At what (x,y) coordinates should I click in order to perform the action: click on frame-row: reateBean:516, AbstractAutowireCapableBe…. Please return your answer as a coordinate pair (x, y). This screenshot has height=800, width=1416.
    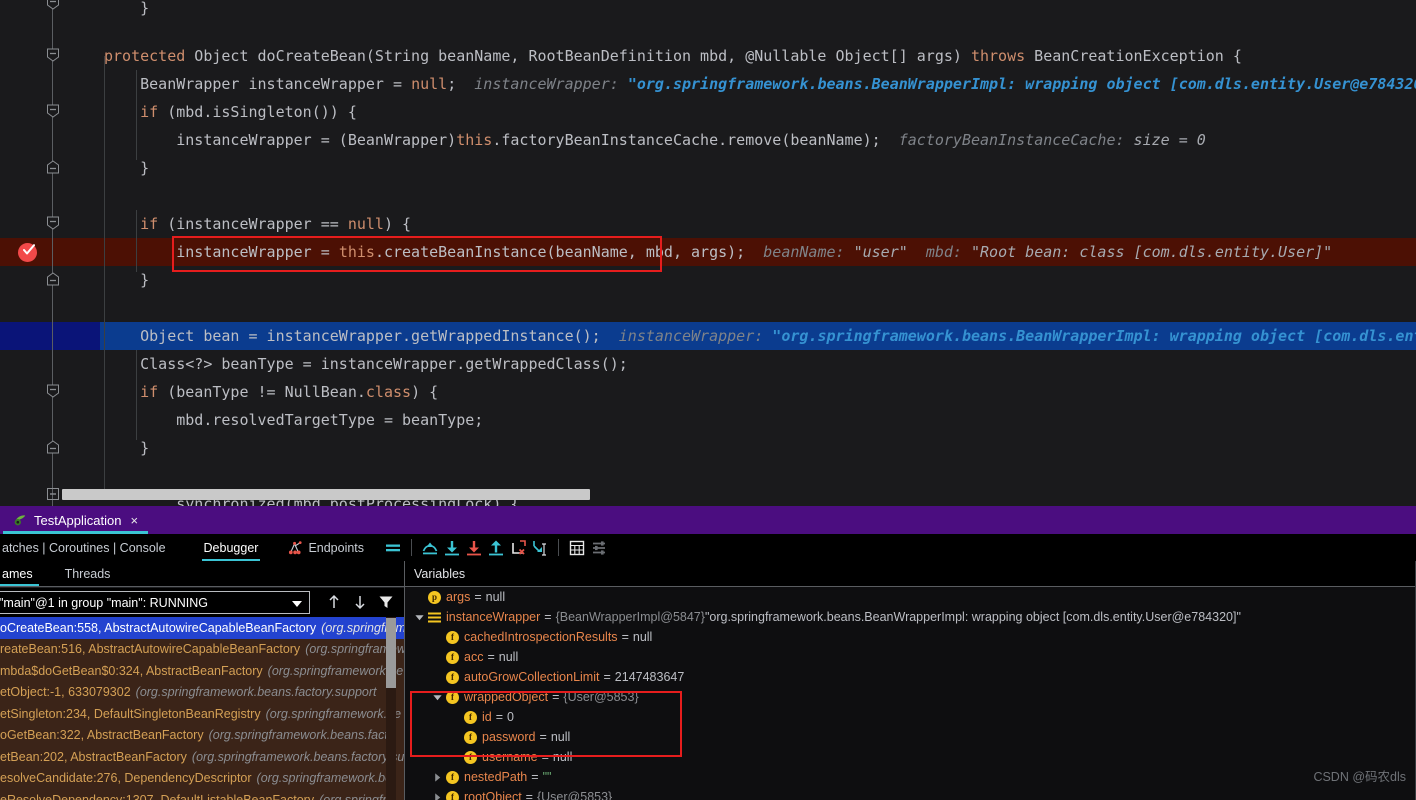
    Looking at the image, I should click on (202, 650).